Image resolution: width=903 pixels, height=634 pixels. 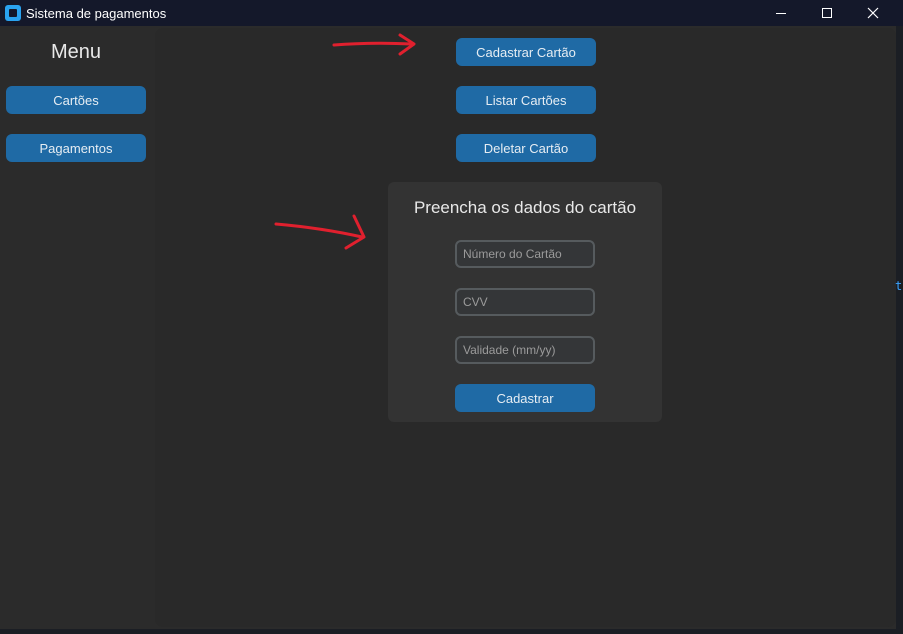 I want to click on maximize-button, so click(x=827, y=13).